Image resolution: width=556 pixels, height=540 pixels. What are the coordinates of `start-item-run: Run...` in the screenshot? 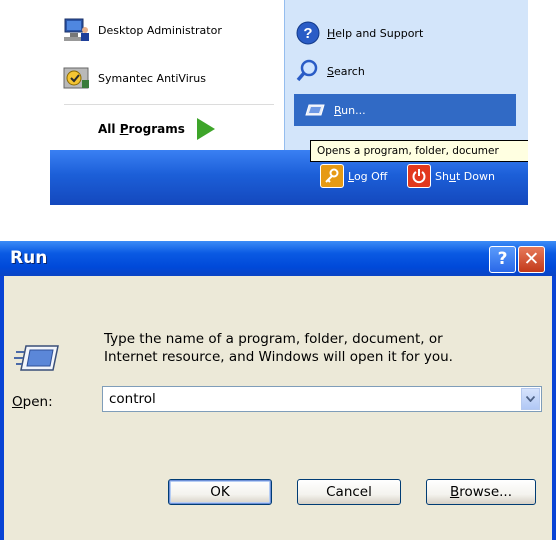 It's located at (405, 110).